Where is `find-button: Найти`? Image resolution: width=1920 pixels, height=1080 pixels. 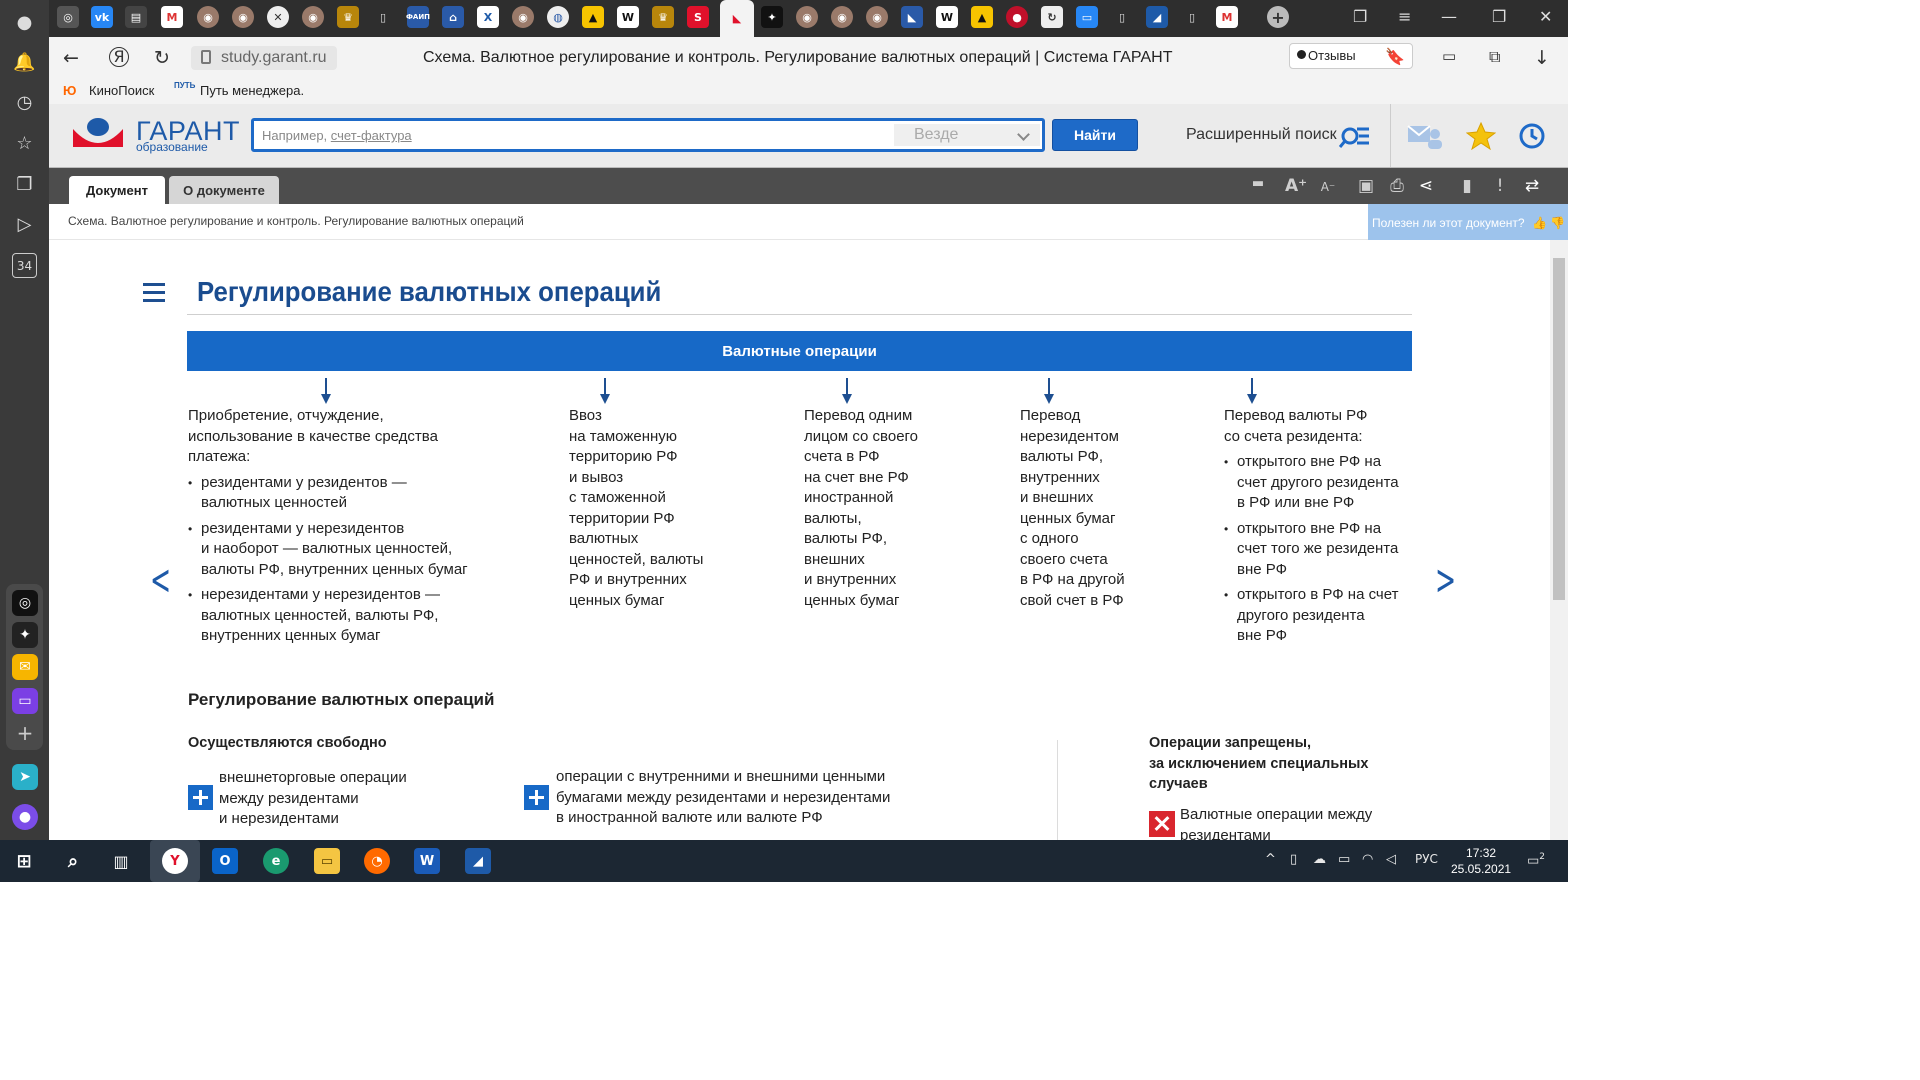 find-button: Найти is located at coordinates (1095, 135).